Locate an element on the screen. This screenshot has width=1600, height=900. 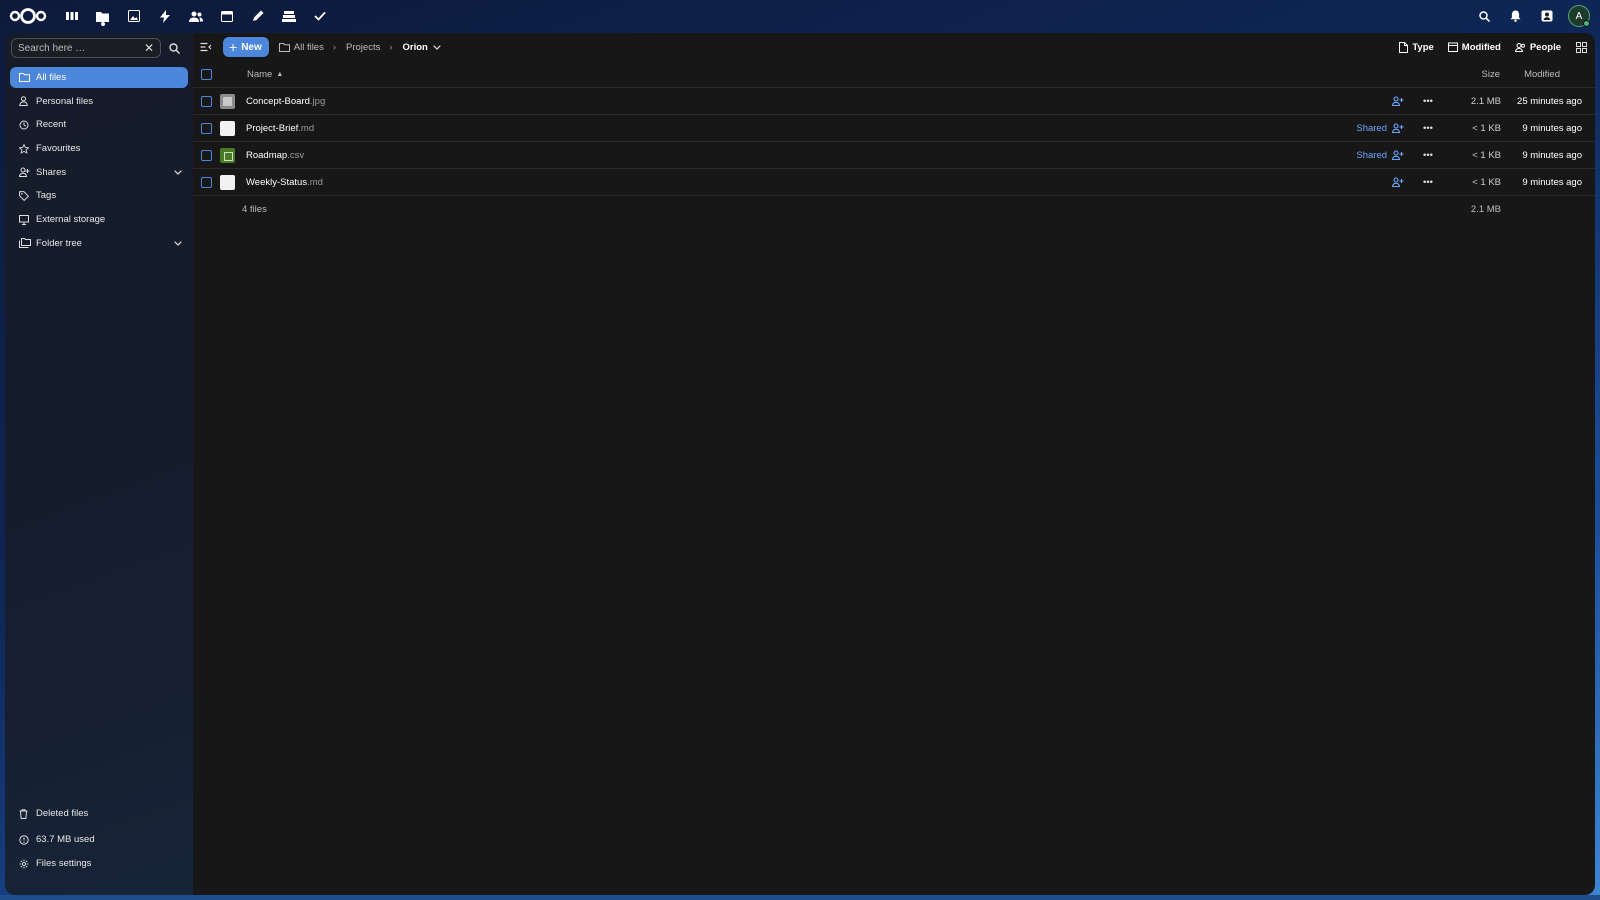
contacts-app-icon is located at coordinates (195, 16).